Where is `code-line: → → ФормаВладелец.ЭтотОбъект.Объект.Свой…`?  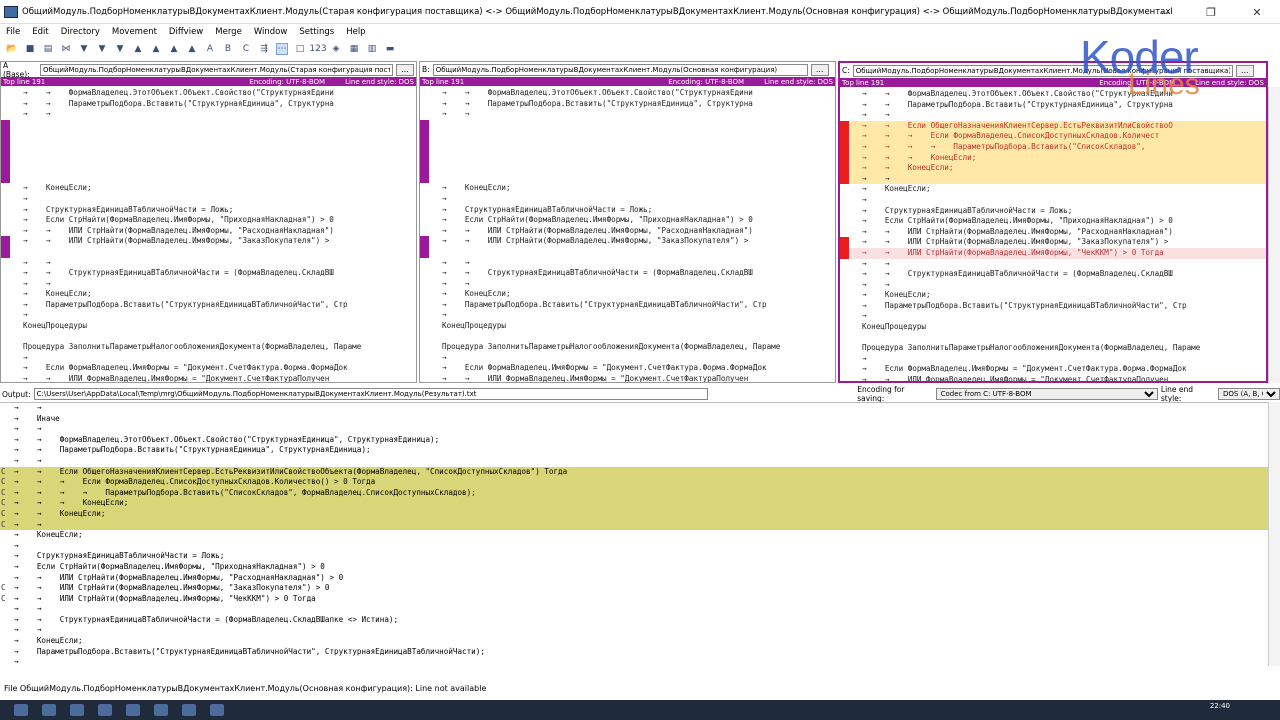
code-line: → → ФормаВладелец.ЭтотОбъект.Объект.Свой… is located at coordinates (178, 92).